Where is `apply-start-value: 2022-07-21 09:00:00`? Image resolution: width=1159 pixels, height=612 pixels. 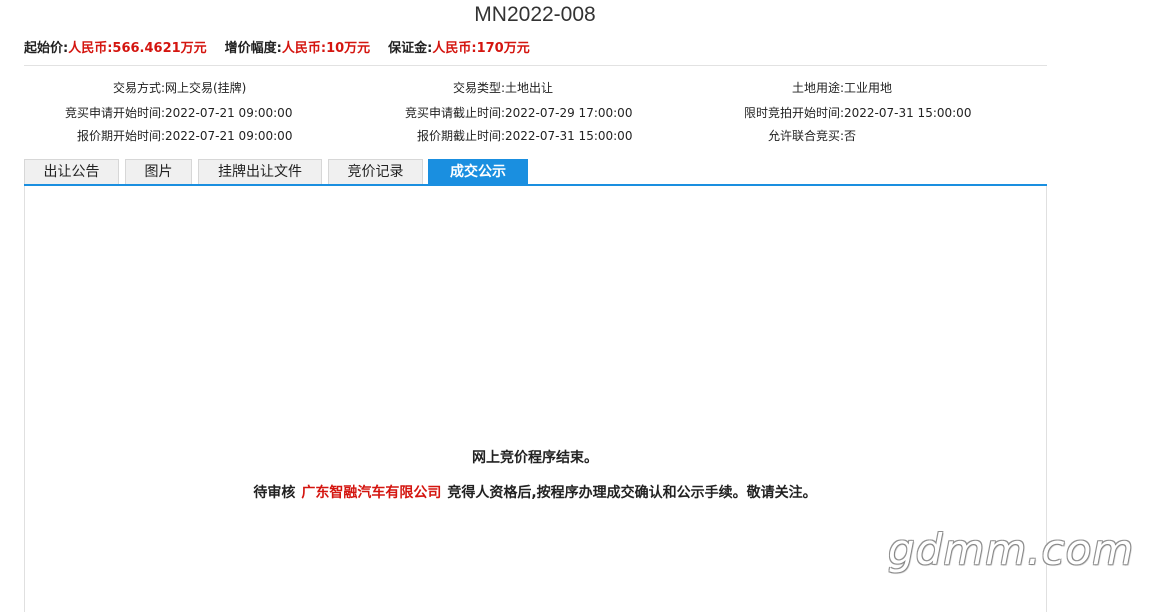 apply-start-value: 2022-07-21 09:00:00 is located at coordinates (229, 113).